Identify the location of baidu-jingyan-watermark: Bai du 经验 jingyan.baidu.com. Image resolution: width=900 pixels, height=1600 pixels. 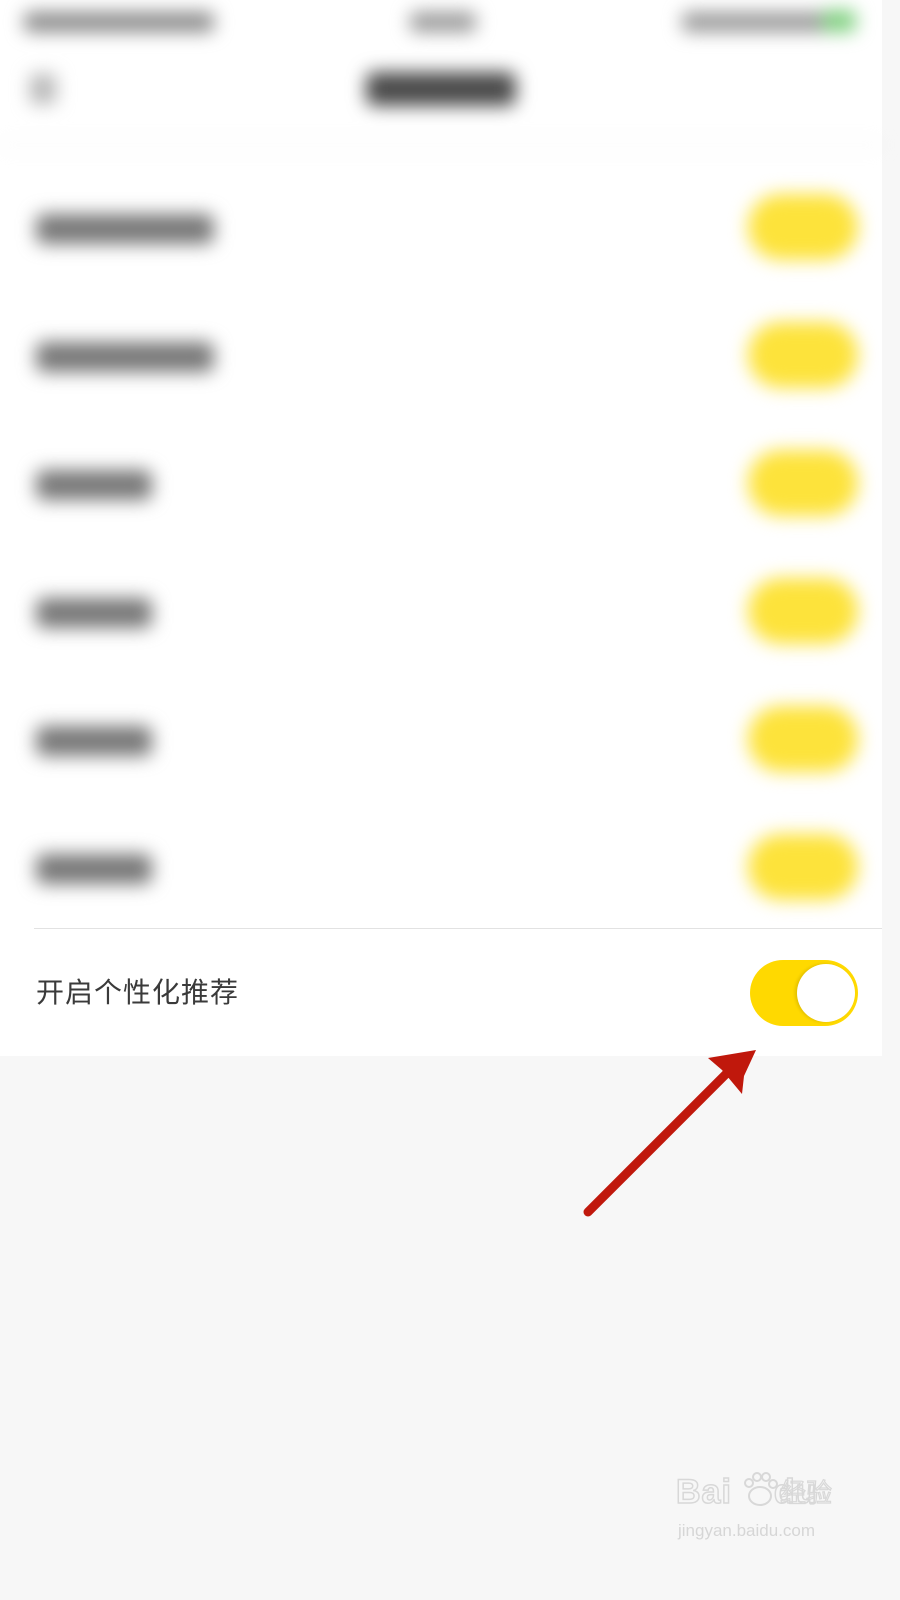
(760, 1510).